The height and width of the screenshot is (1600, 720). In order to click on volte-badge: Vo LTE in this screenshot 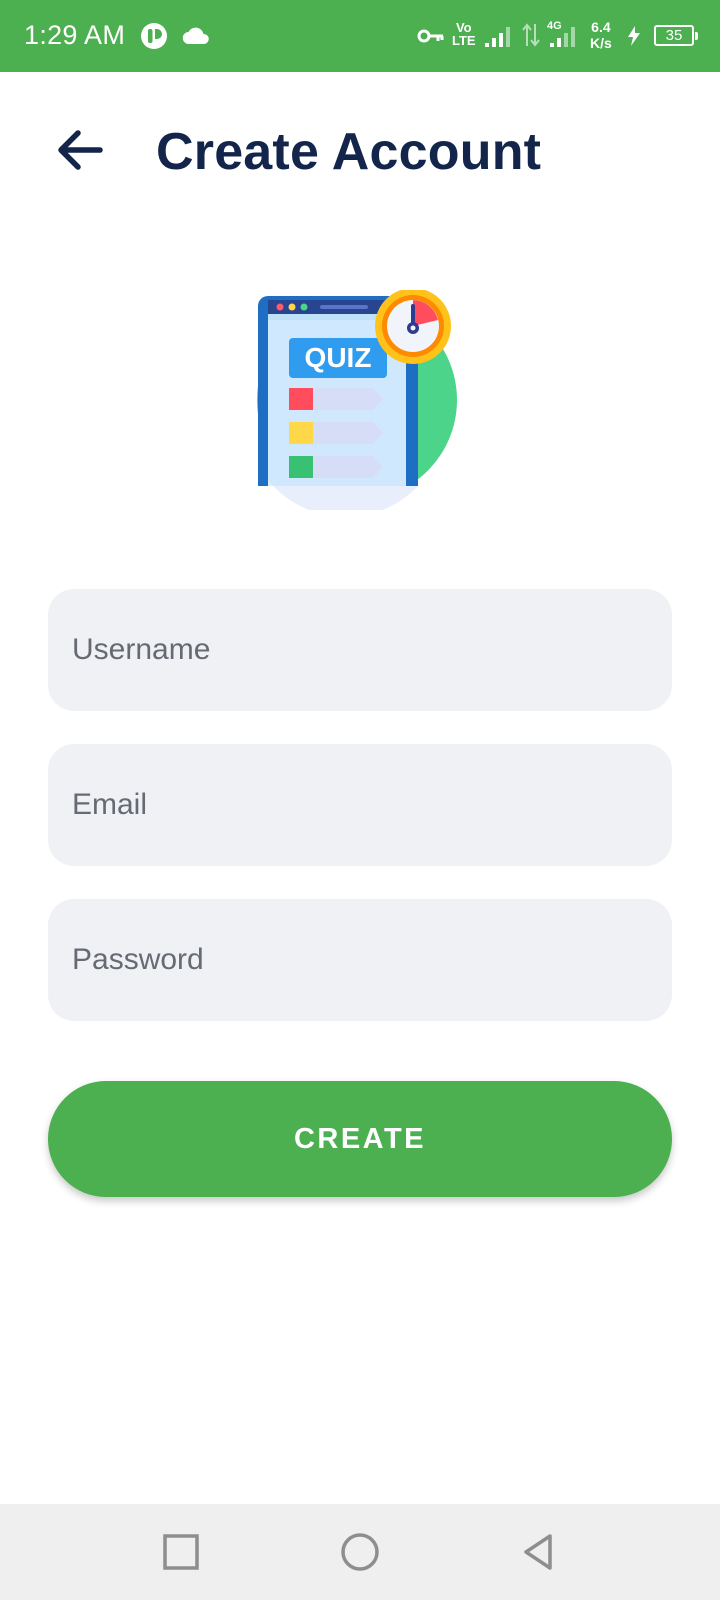, I will do `click(464, 34)`.